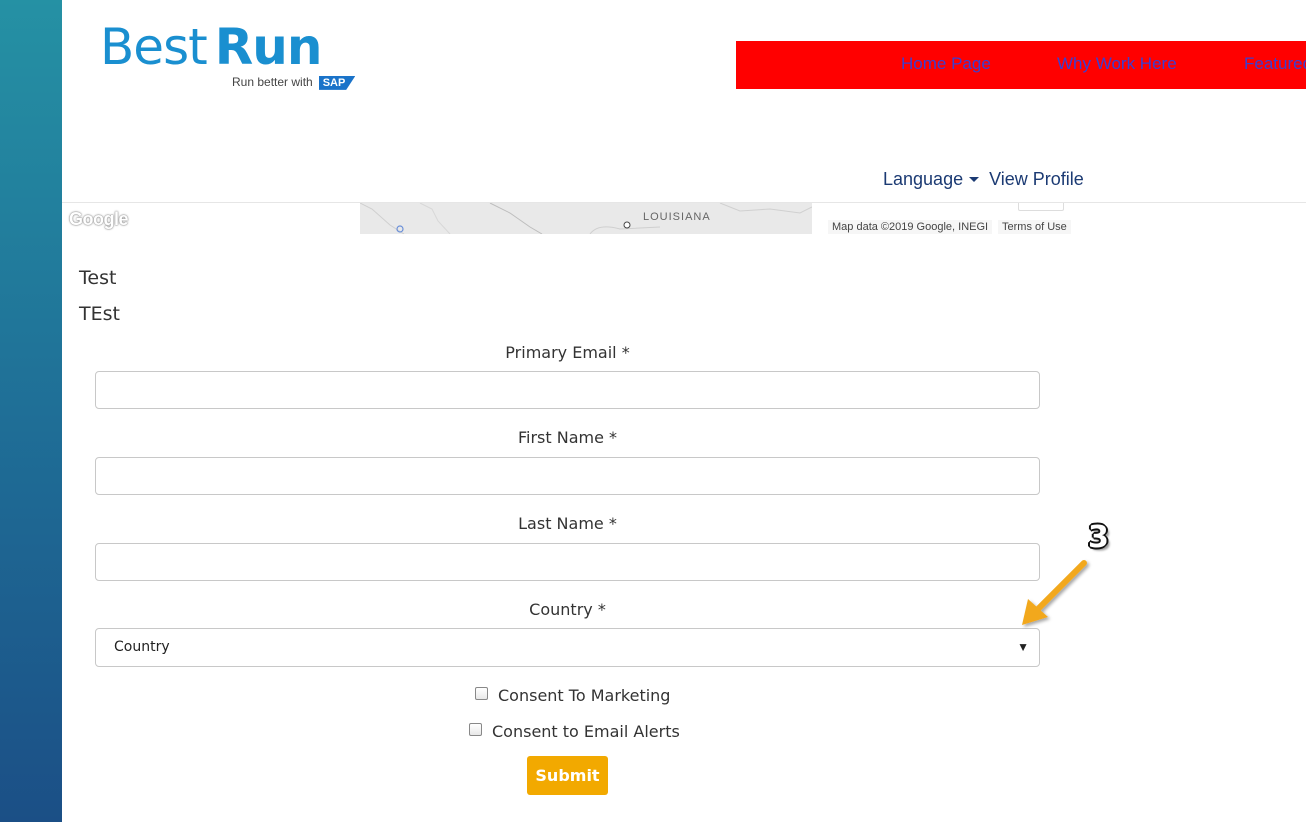 The width and height of the screenshot is (1306, 822). I want to click on bestrun-logo: Best Run Run better with SAP, so click(235, 58).